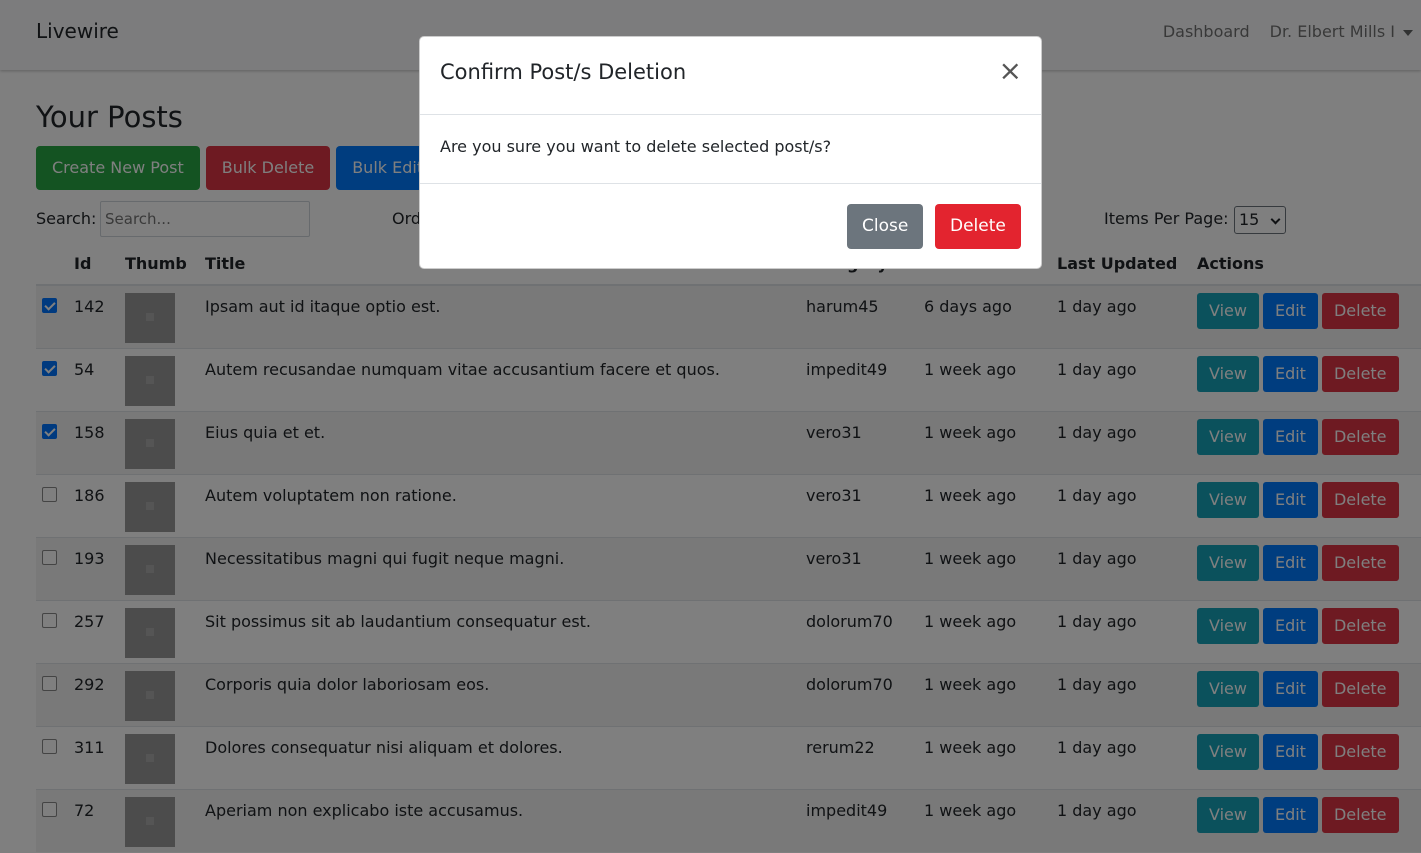 The height and width of the screenshot is (853, 1421). Describe the element at coordinates (1010, 71) in the screenshot. I see `close-icon: ×` at that location.